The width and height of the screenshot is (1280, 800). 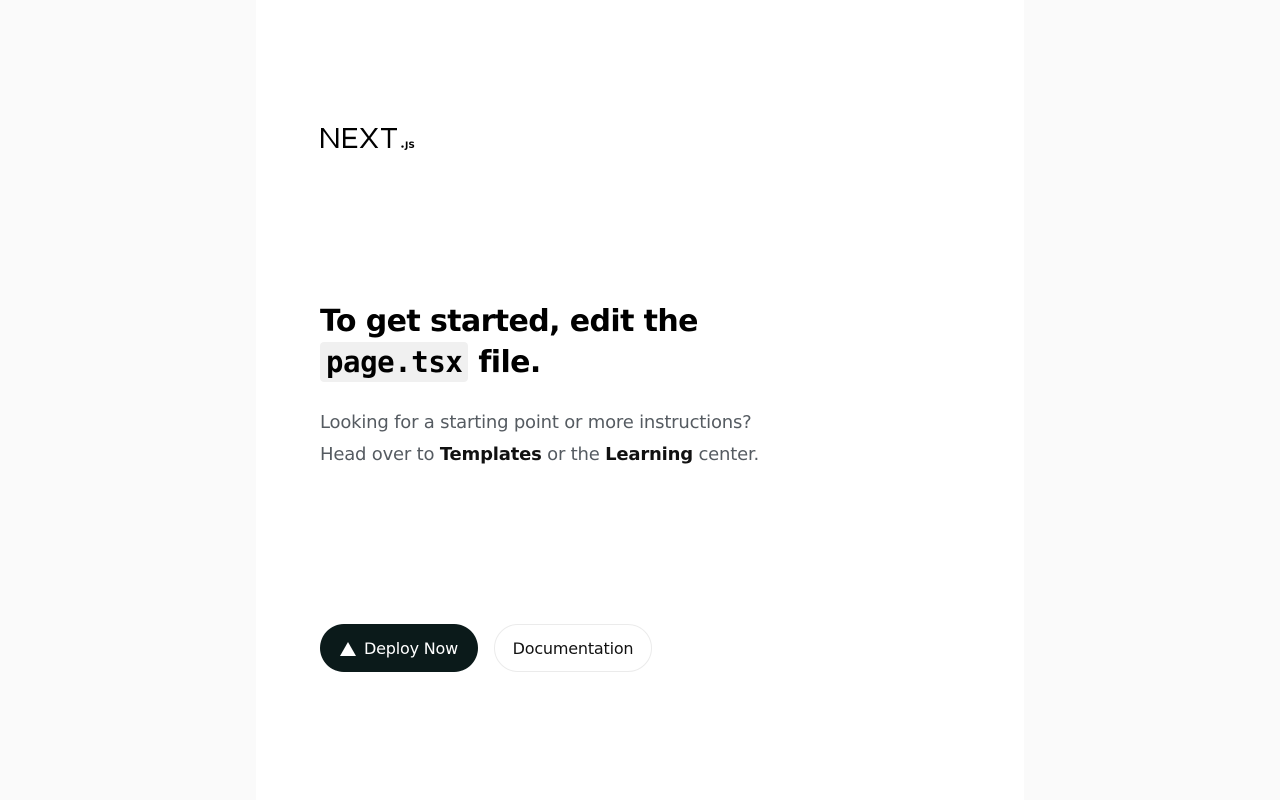 I want to click on learning-link: Learning, so click(x=649, y=454).